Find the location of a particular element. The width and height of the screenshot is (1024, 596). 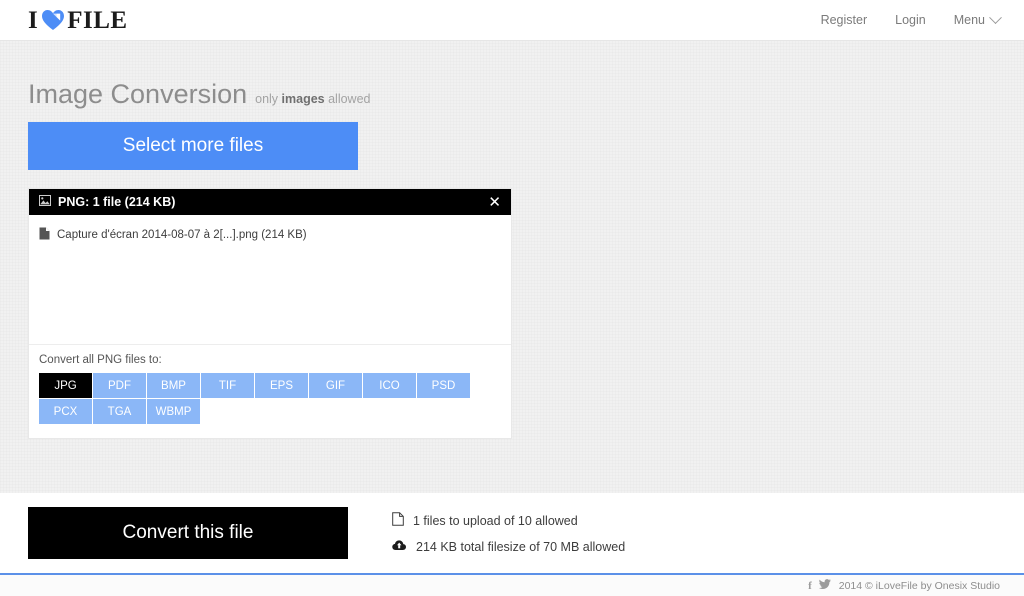

format-button-pdf: PDF is located at coordinates (119, 385).